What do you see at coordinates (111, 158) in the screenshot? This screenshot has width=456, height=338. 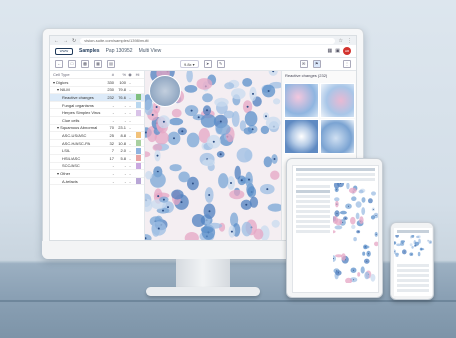 I see `row-count: 17` at bounding box center [111, 158].